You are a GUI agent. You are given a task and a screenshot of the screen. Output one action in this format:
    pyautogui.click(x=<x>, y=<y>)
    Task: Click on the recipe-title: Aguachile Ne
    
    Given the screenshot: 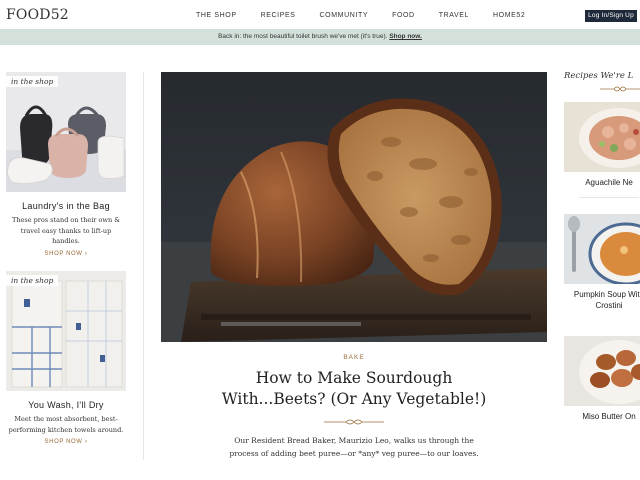 What is the action you would take?
    pyautogui.click(x=602, y=183)
    